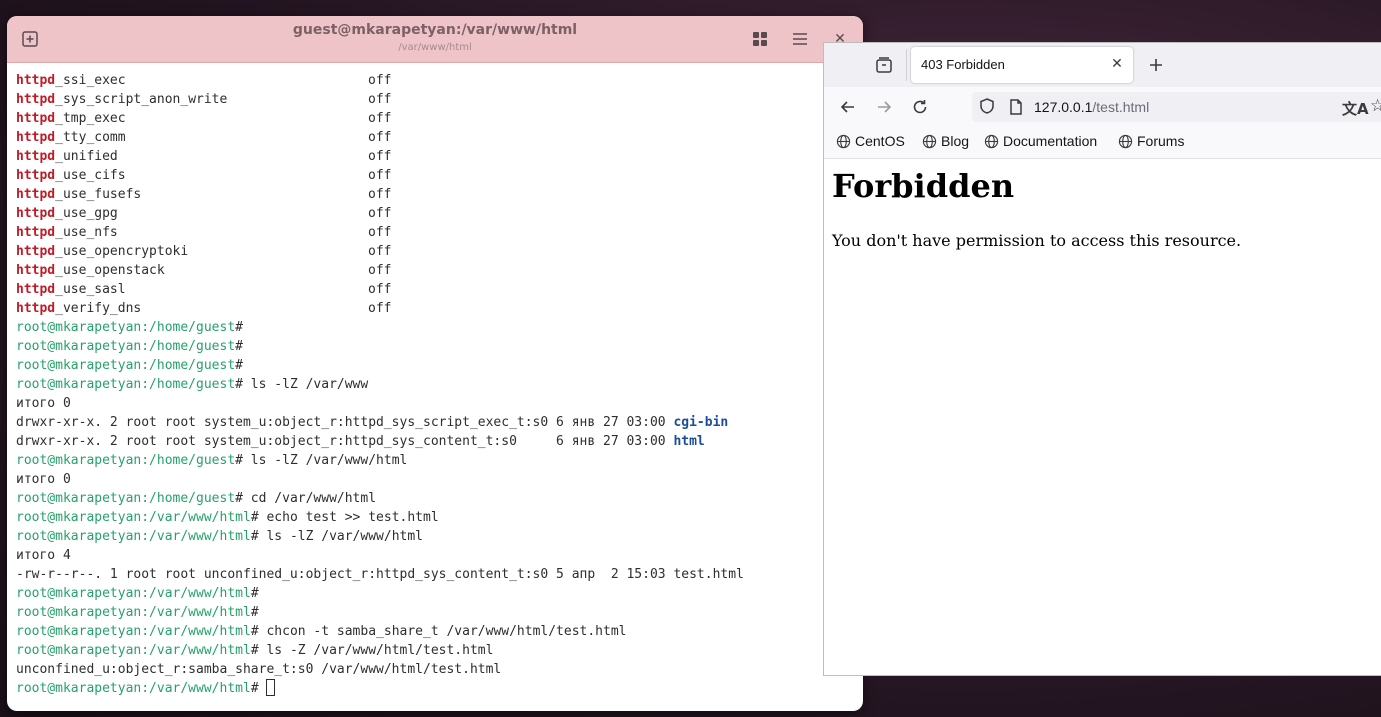  I want to click on bookmarks-toolbar: CentOS Blog Documentation Forums, so click(1102, 143).